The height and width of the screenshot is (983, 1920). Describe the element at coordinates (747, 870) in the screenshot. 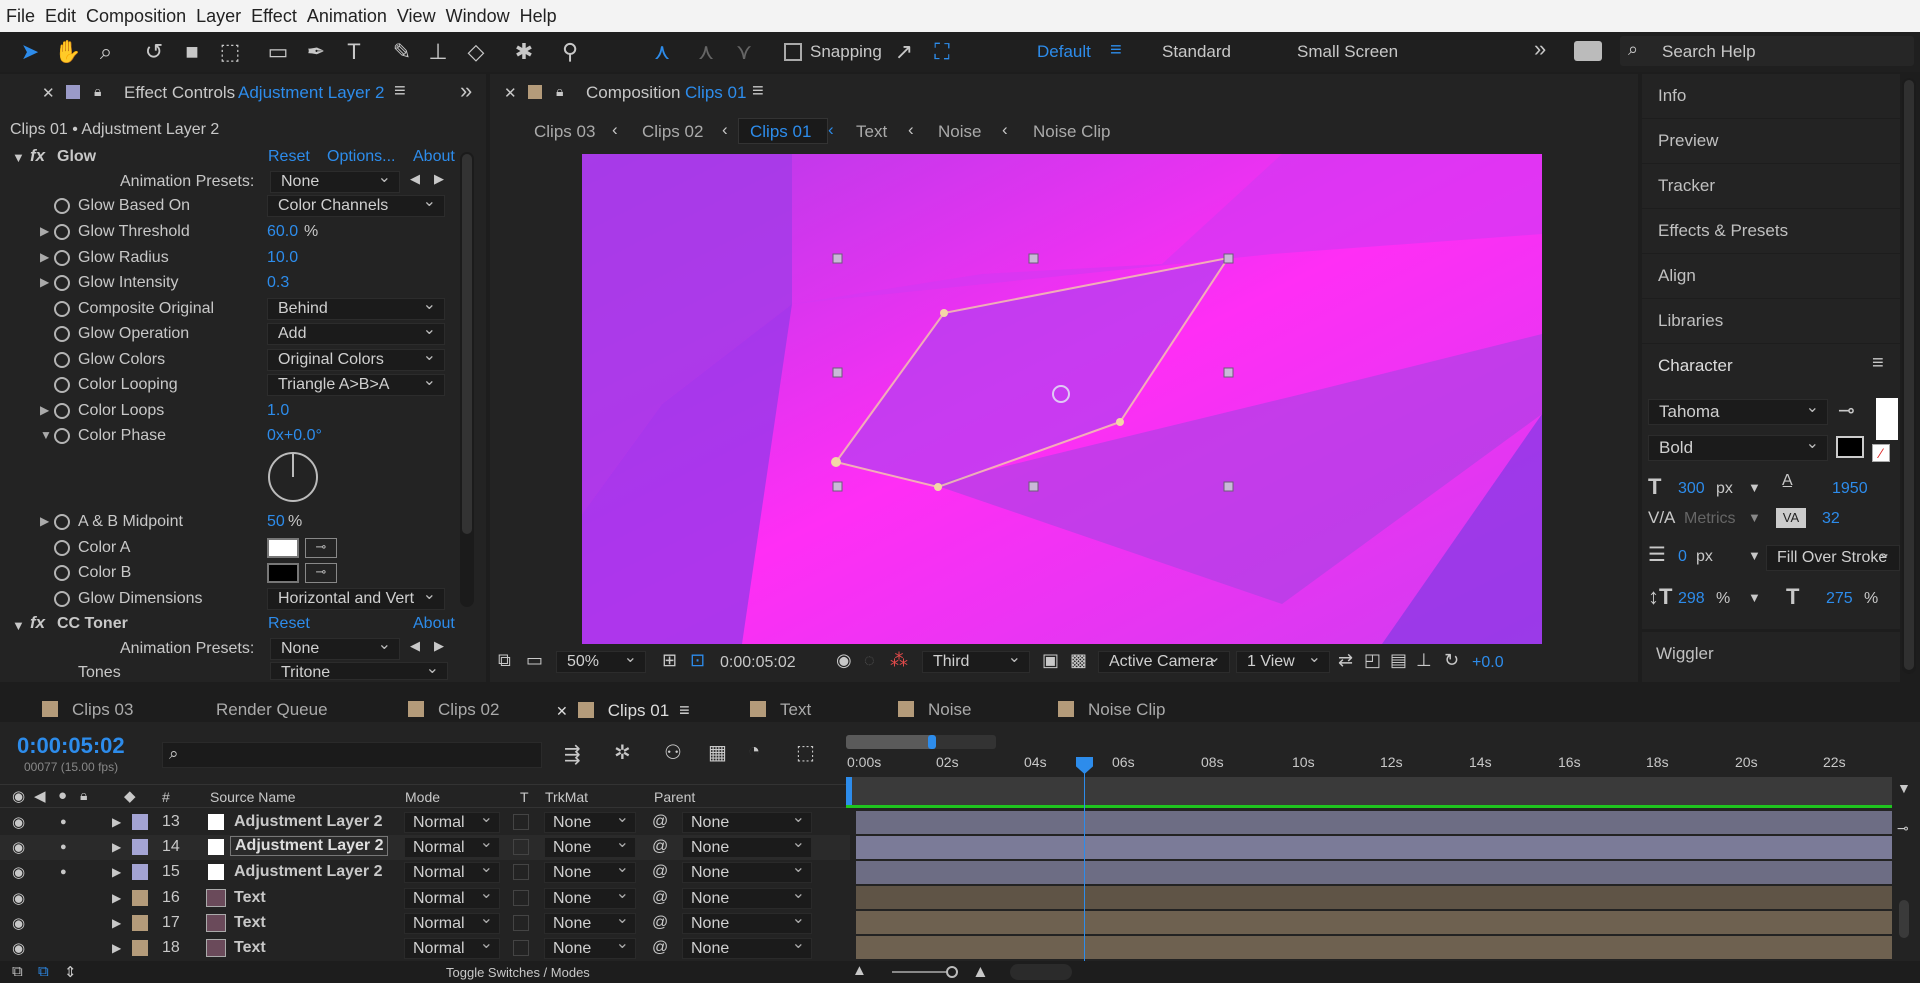

I see `parent-dropdown: None` at that location.